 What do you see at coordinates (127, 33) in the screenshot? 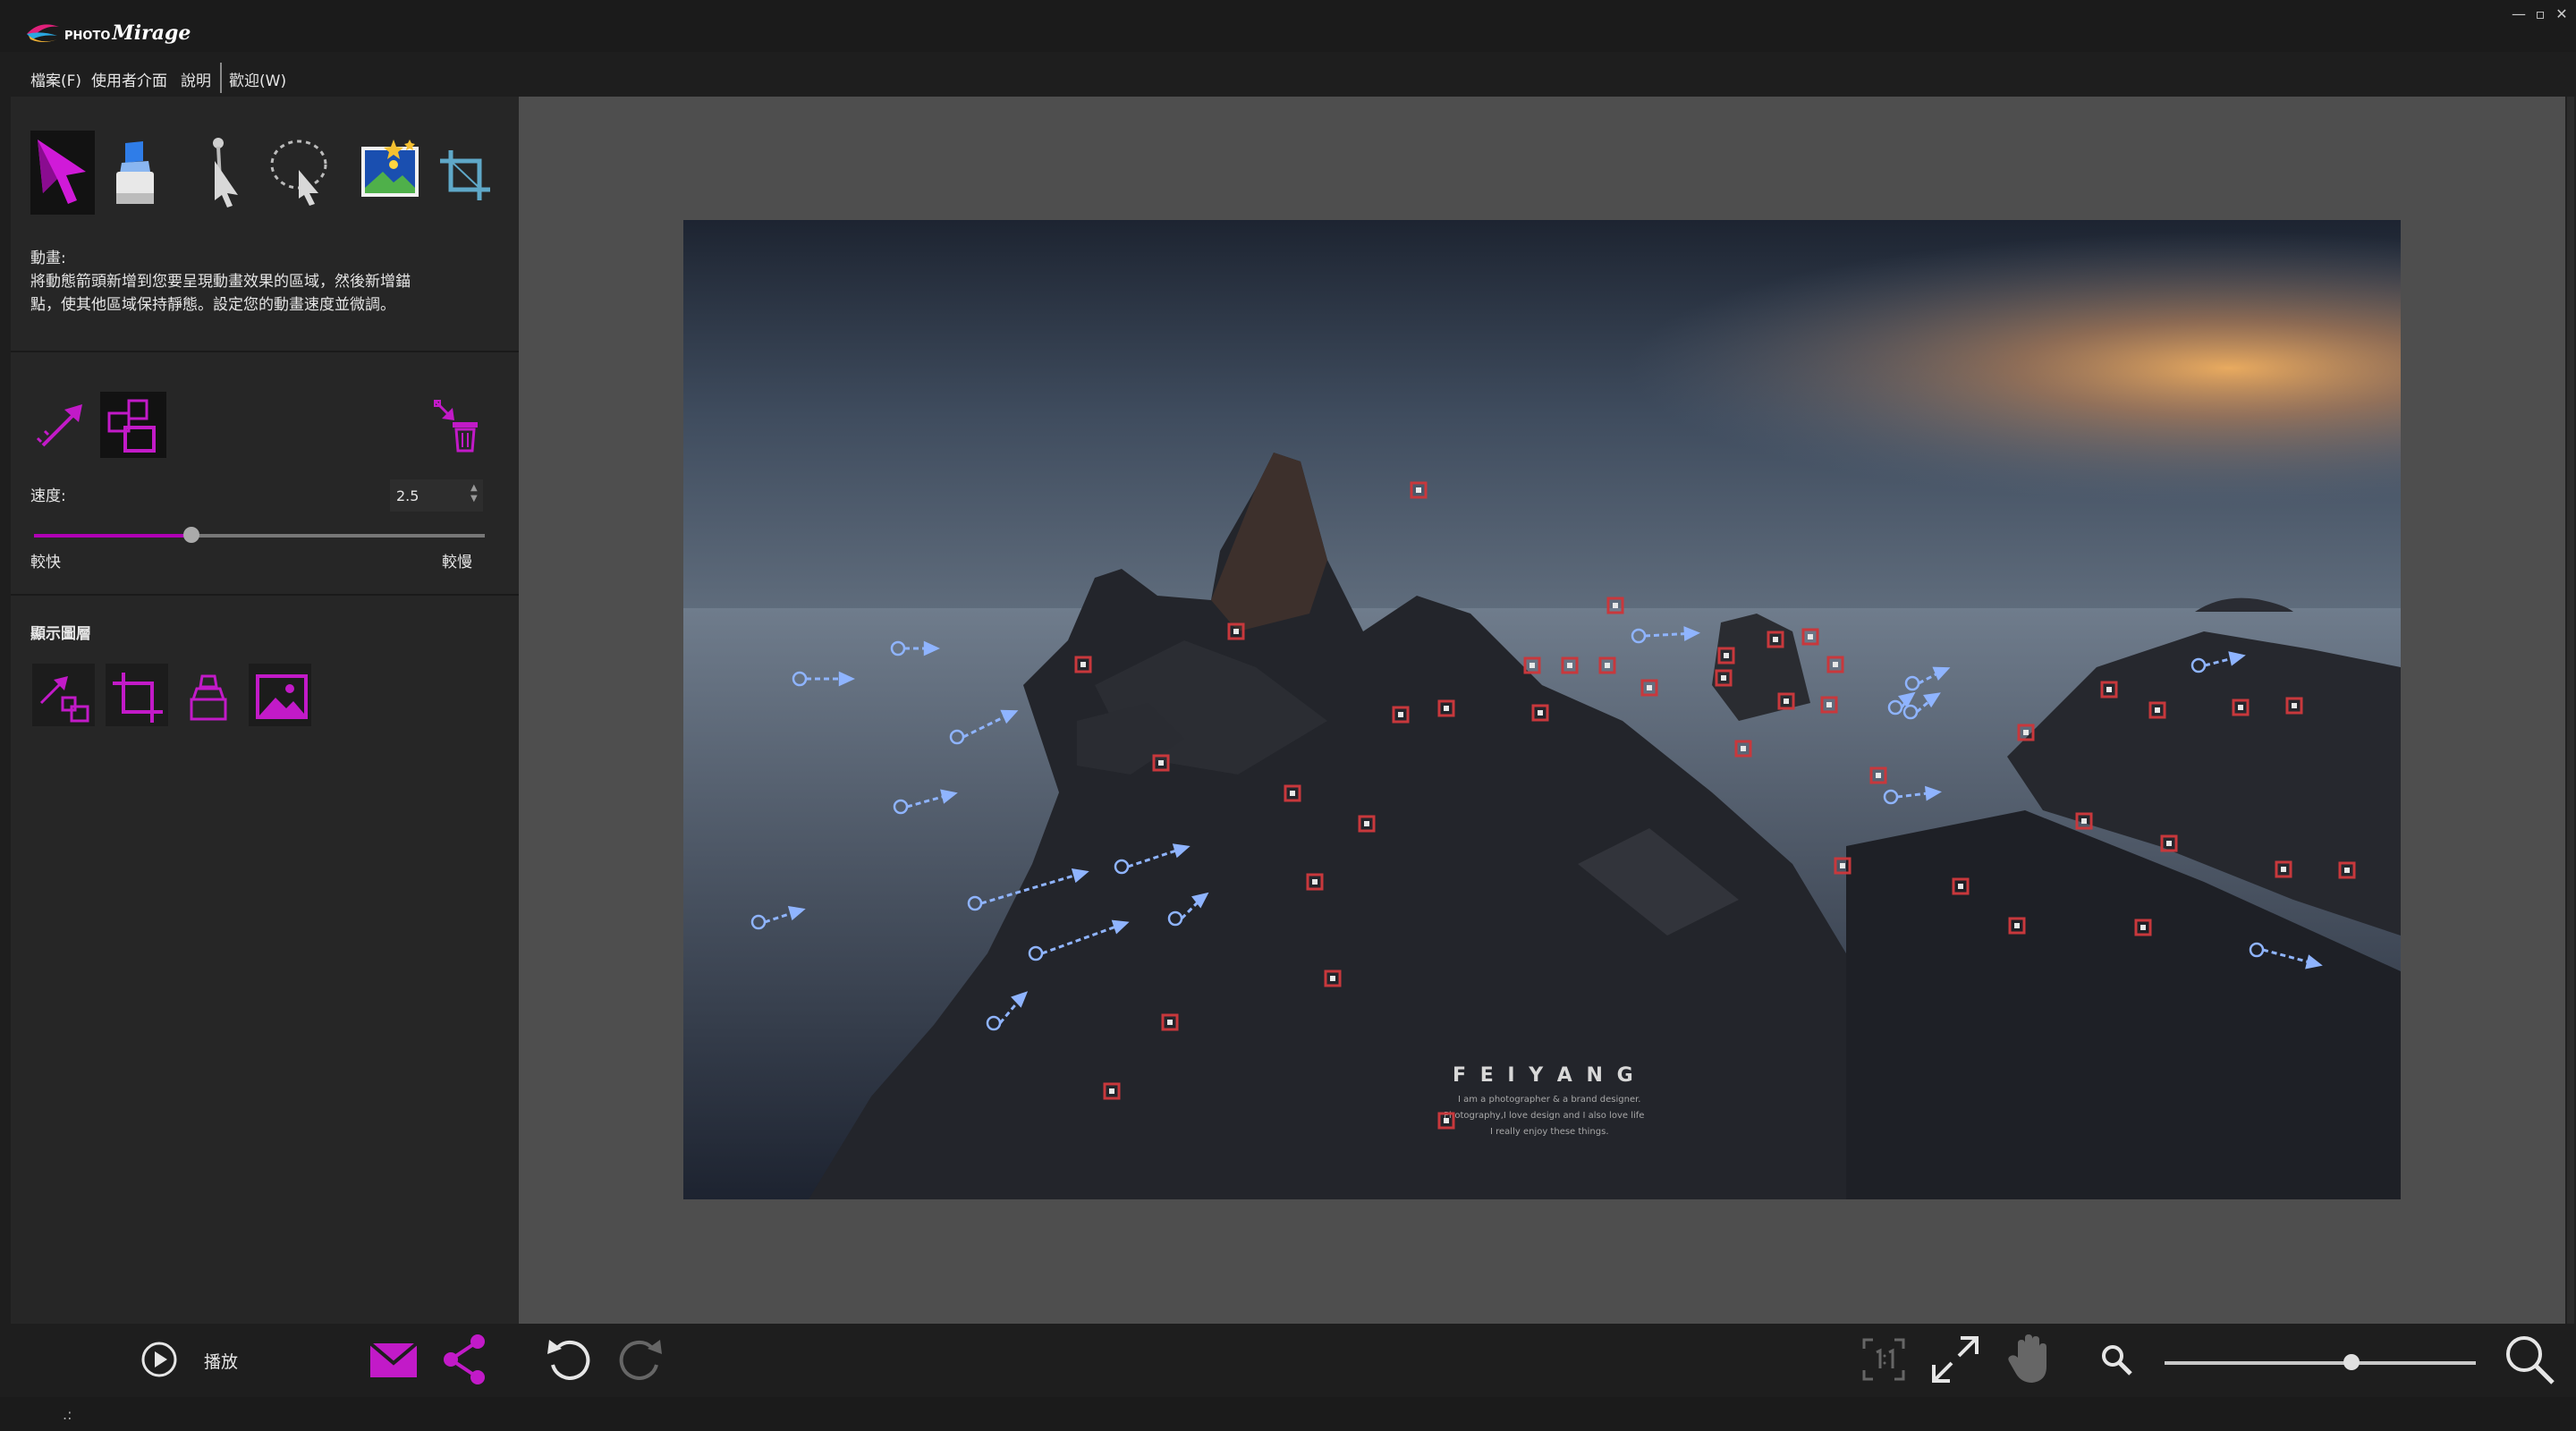
I see `app-title: PHOTOMirage` at bounding box center [127, 33].